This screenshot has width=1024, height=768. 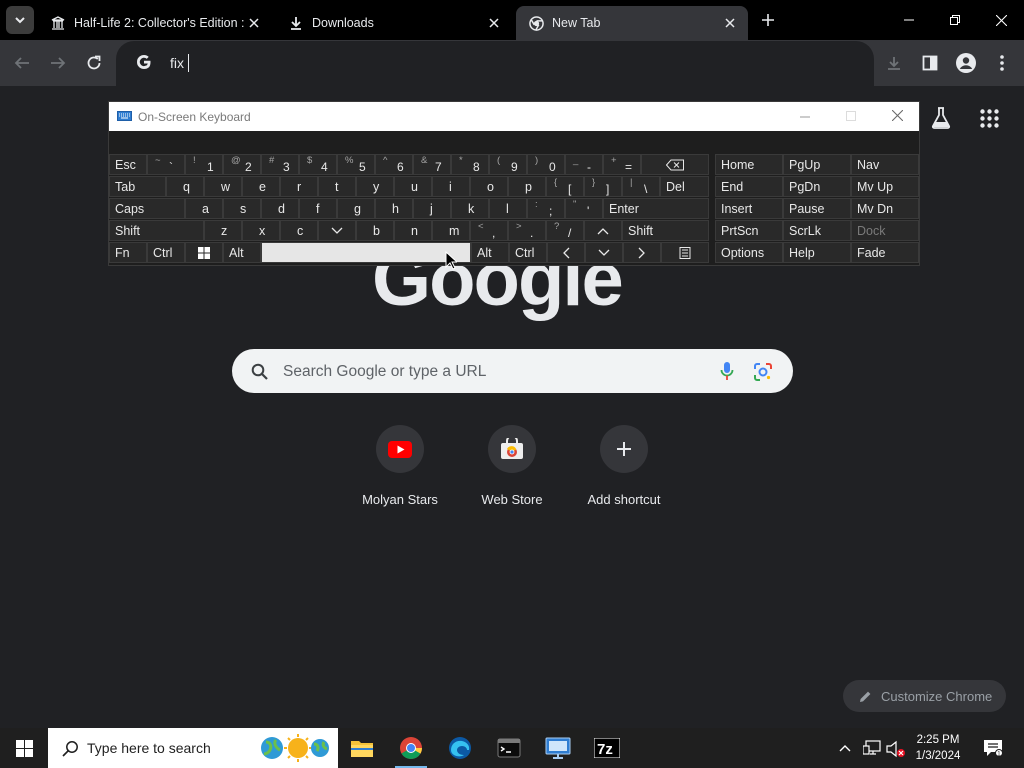 What do you see at coordinates (1002, 63) in the screenshot?
I see `menu-button` at bounding box center [1002, 63].